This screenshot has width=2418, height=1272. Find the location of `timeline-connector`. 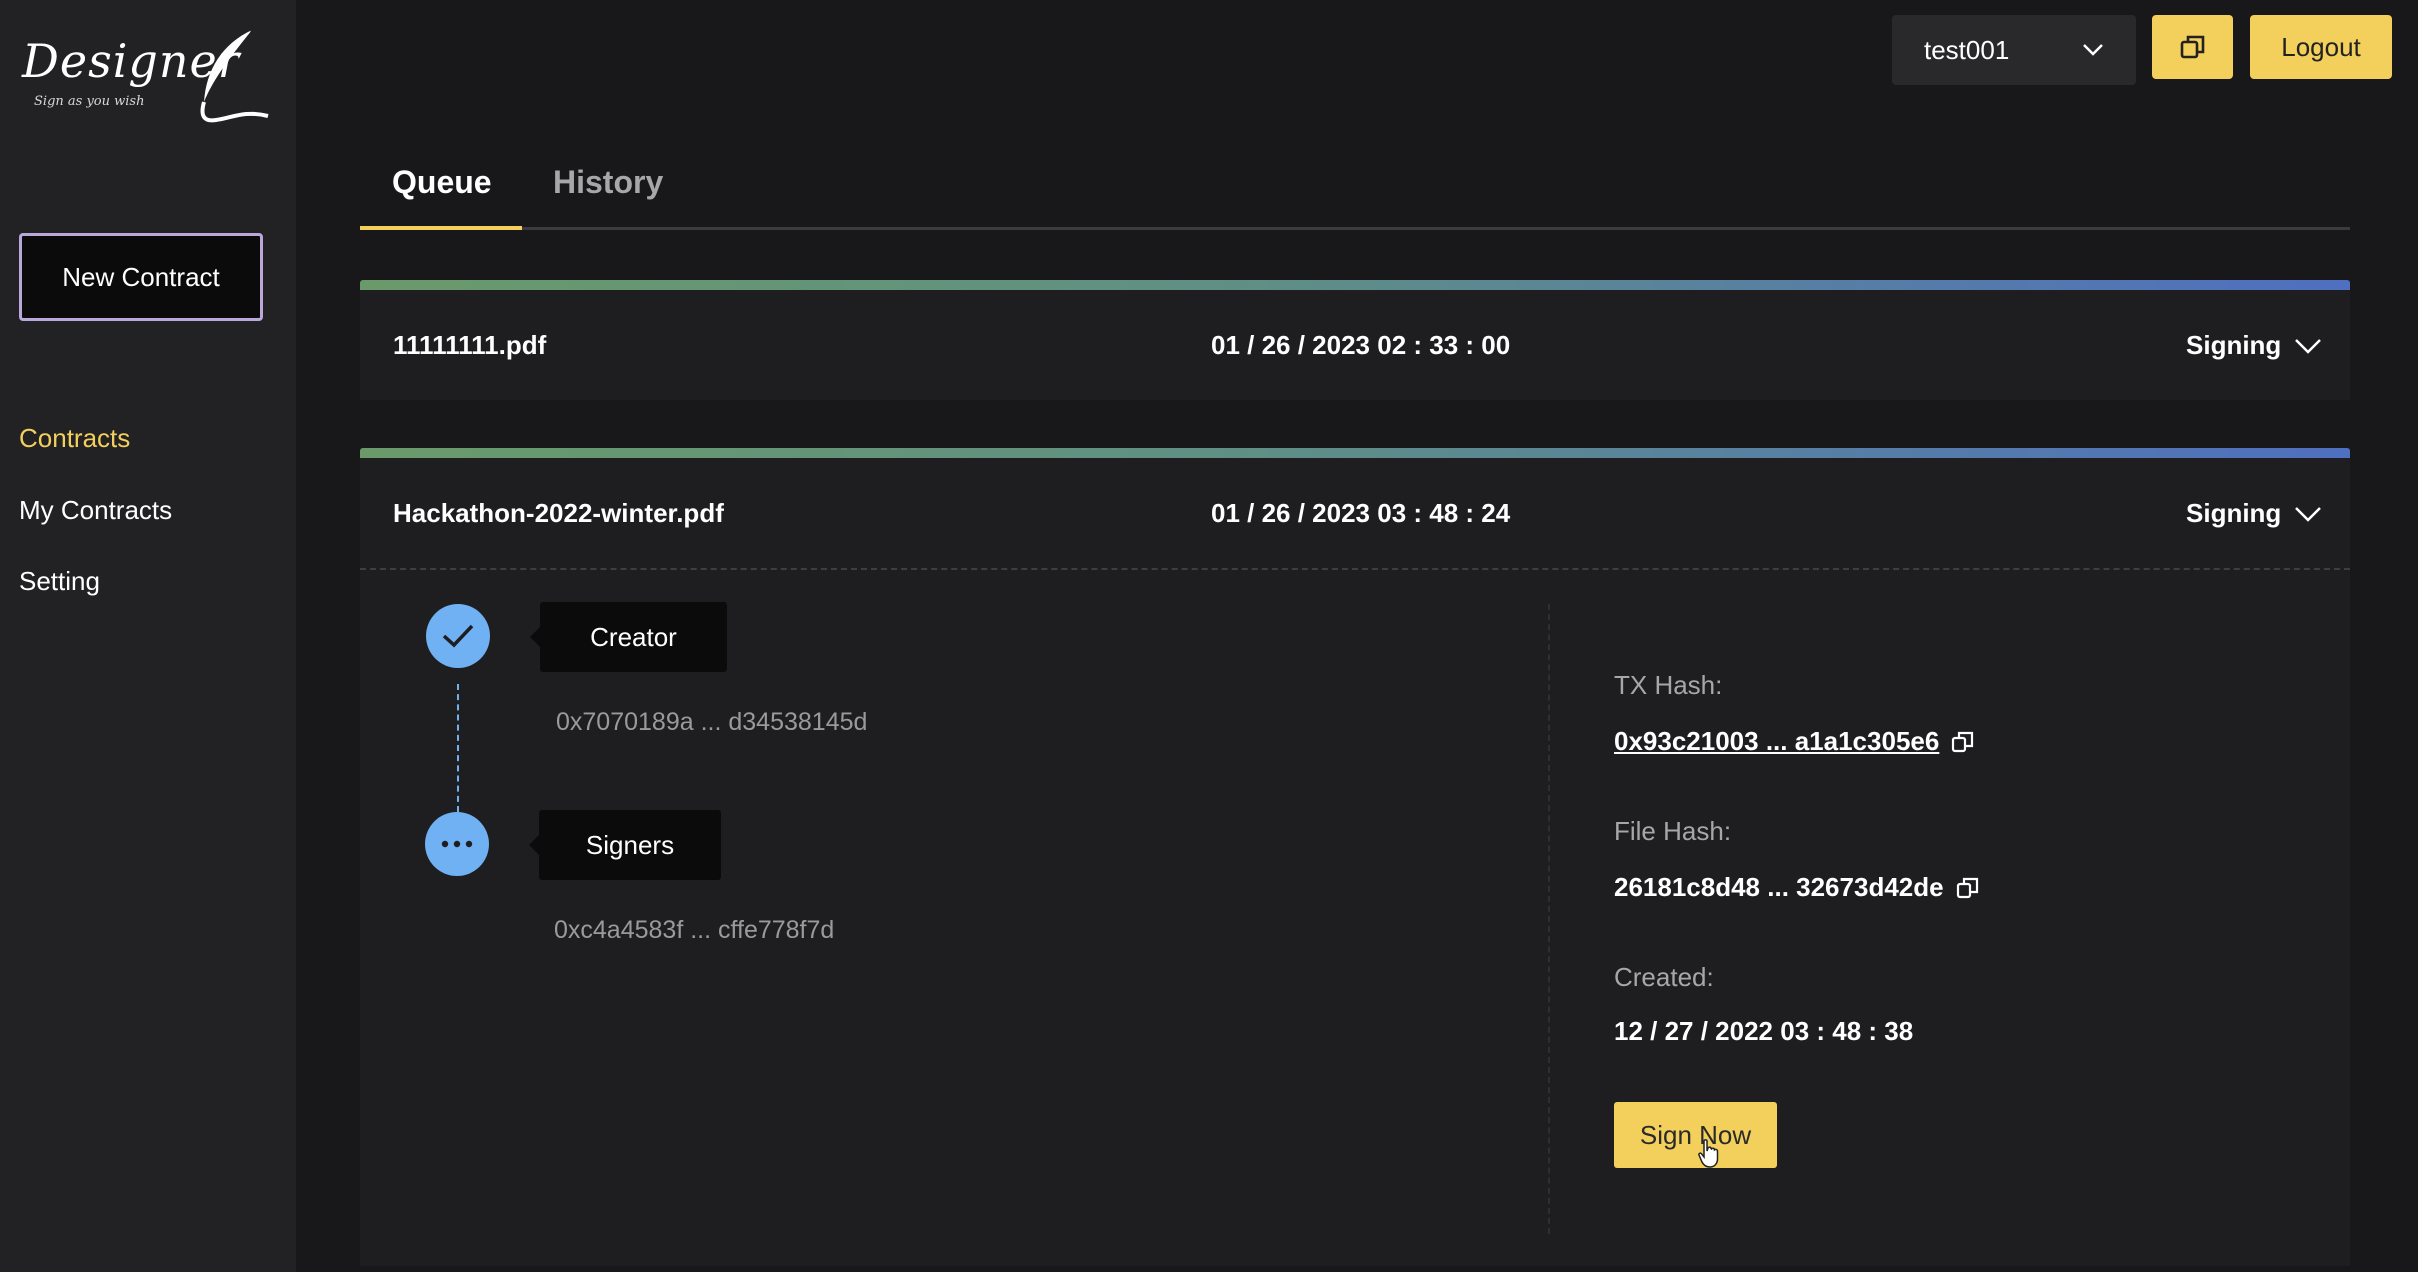

timeline-connector is located at coordinates (458, 748).